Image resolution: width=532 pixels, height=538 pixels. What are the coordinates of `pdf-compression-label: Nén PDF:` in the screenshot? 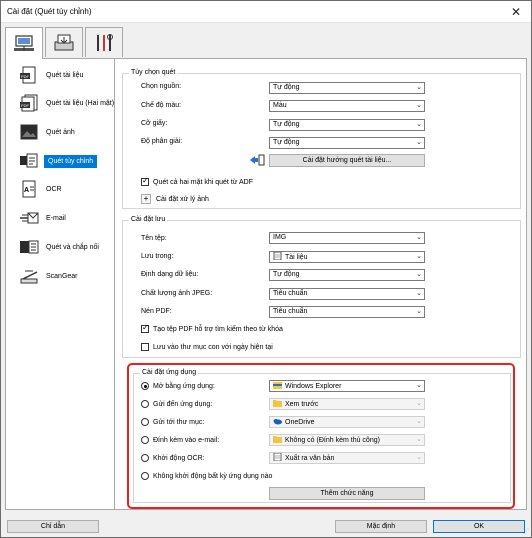 It's located at (156, 311).